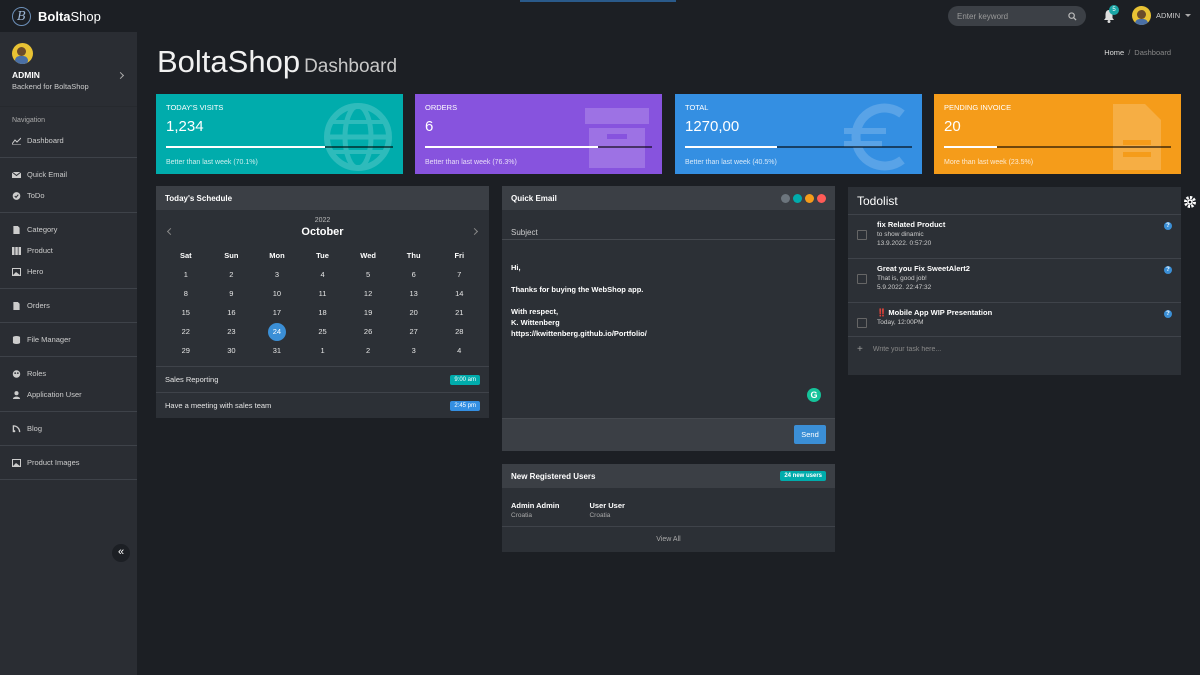 This screenshot has height=675, width=1200. I want to click on calendar-day: 17, so click(277, 312).